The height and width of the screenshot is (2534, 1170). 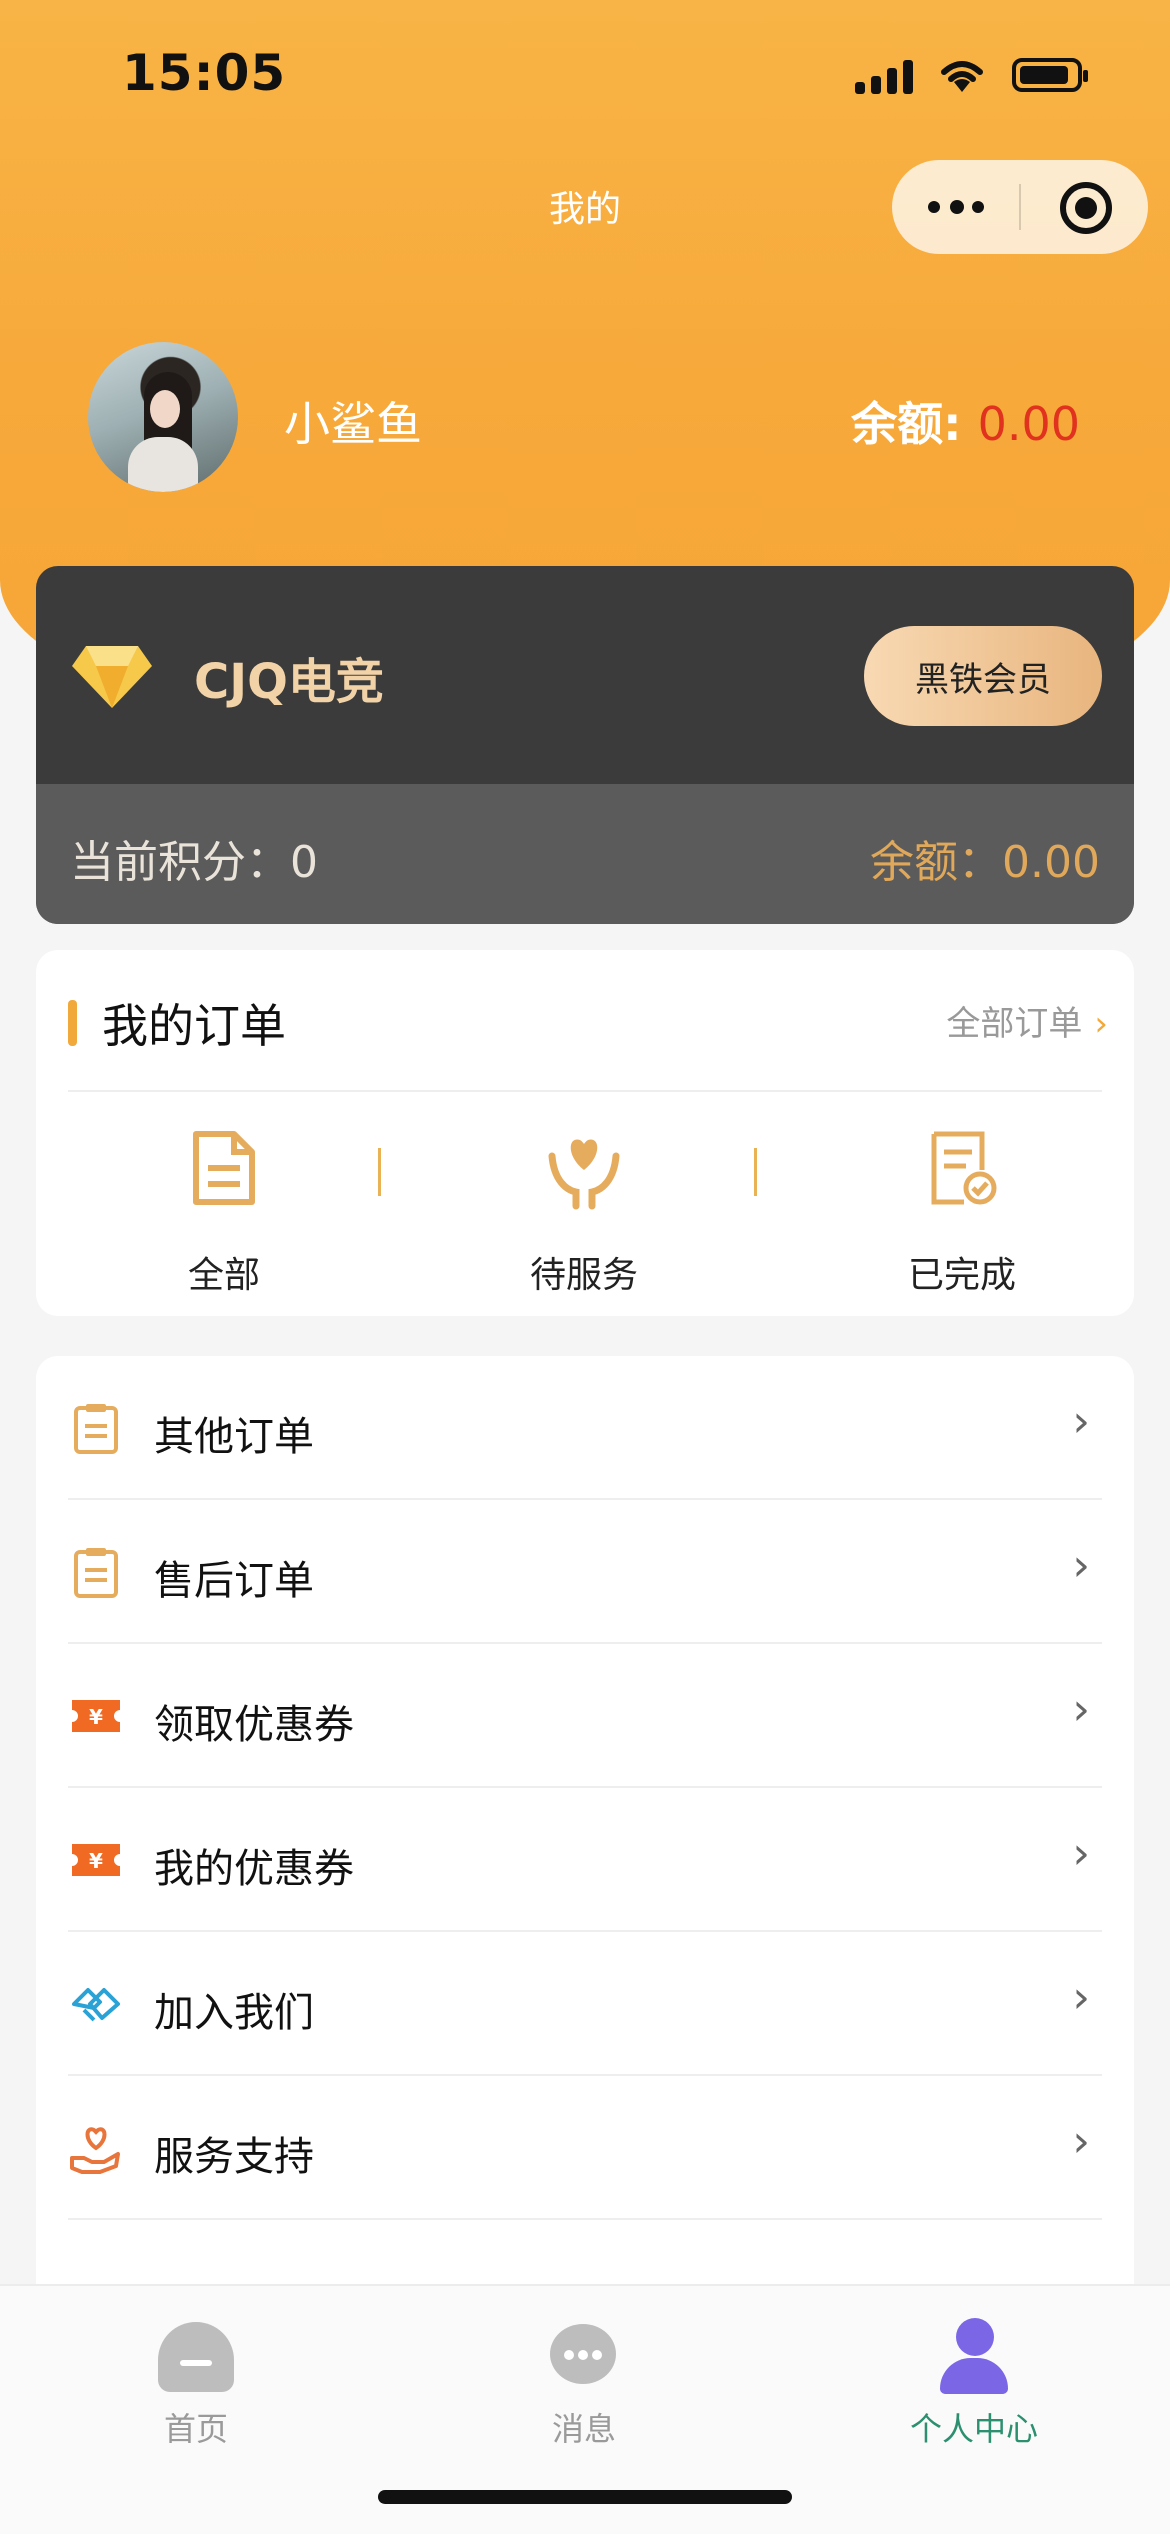 What do you see at coordinates (973, 2429) in the screenshot?
I see `tab-label: 个人中心` at bounding box center [973, 2429].